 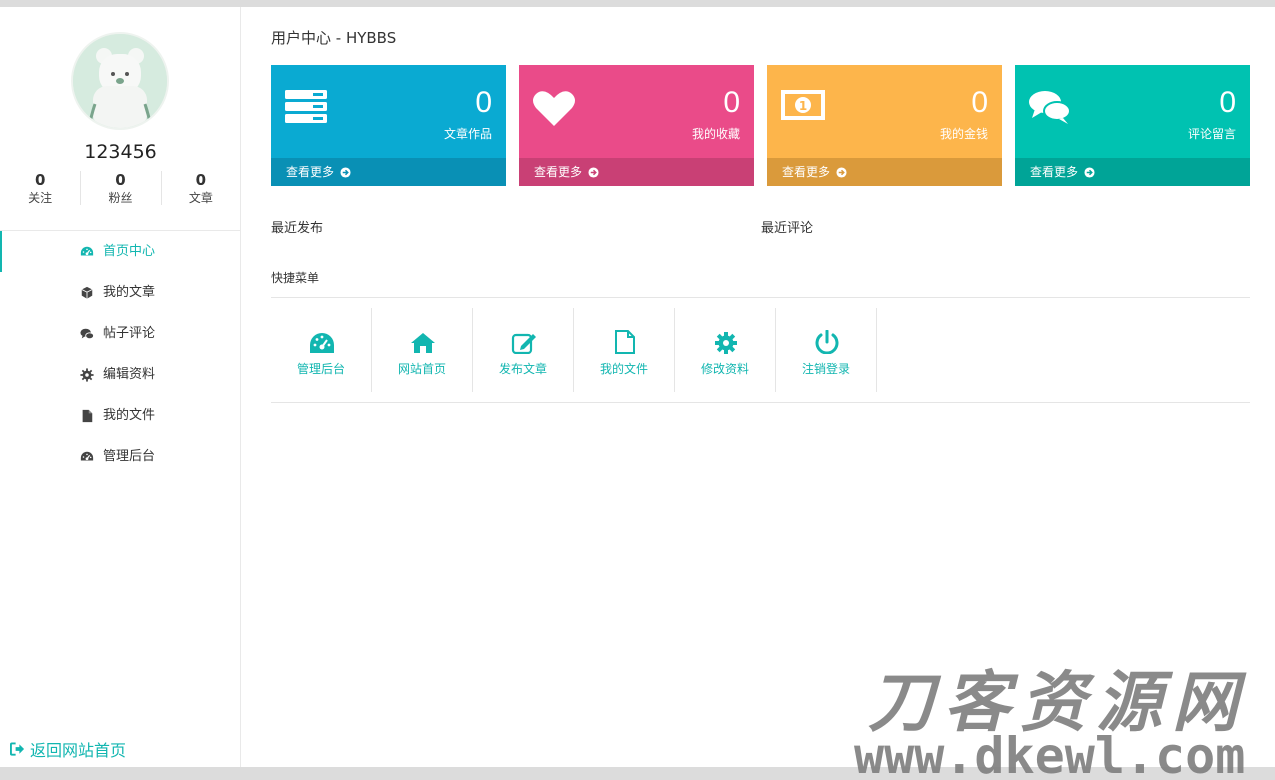 I want to click on card-body: 0 评论留言, so click(x=1132, y=111).